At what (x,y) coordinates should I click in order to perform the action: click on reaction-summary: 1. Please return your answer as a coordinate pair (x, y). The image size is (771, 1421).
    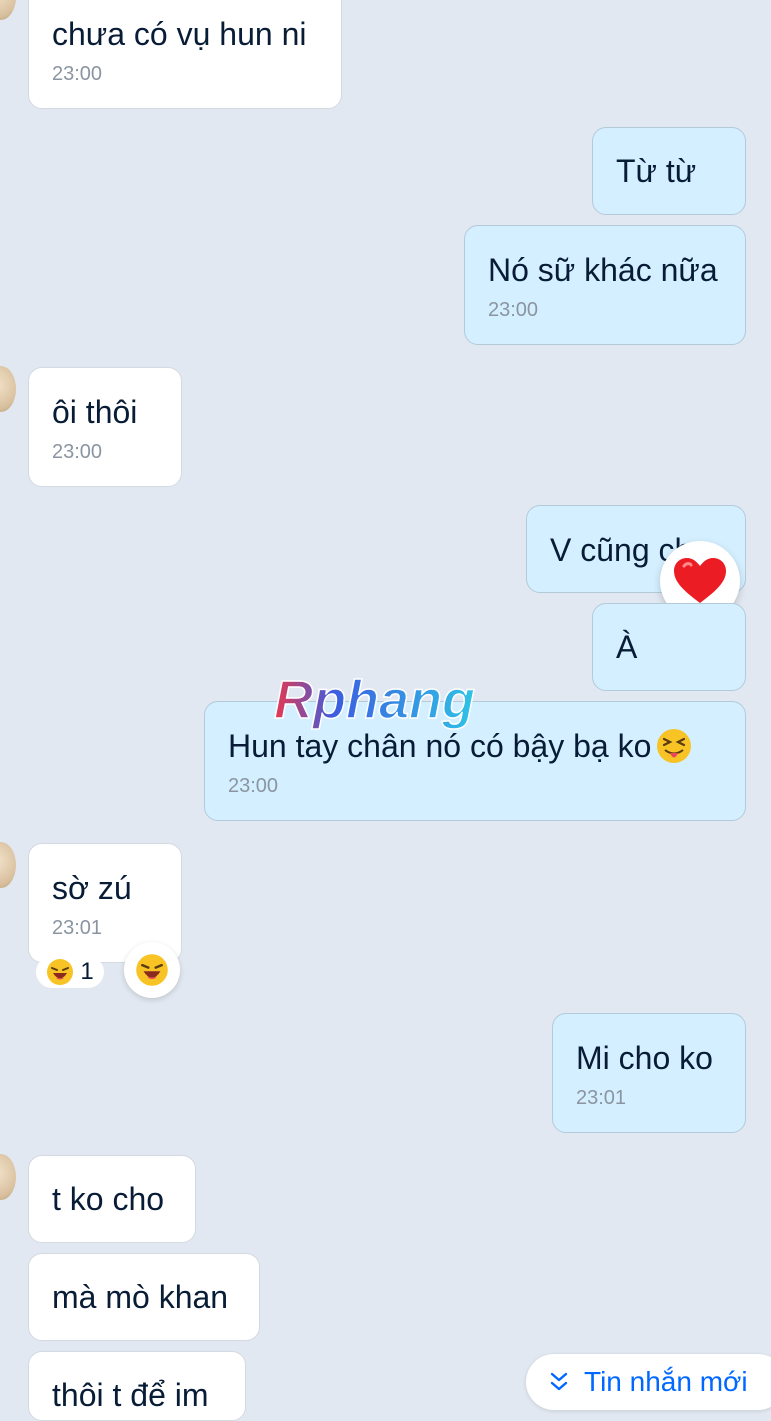
    Looking at the image, I should click on (70, 972).